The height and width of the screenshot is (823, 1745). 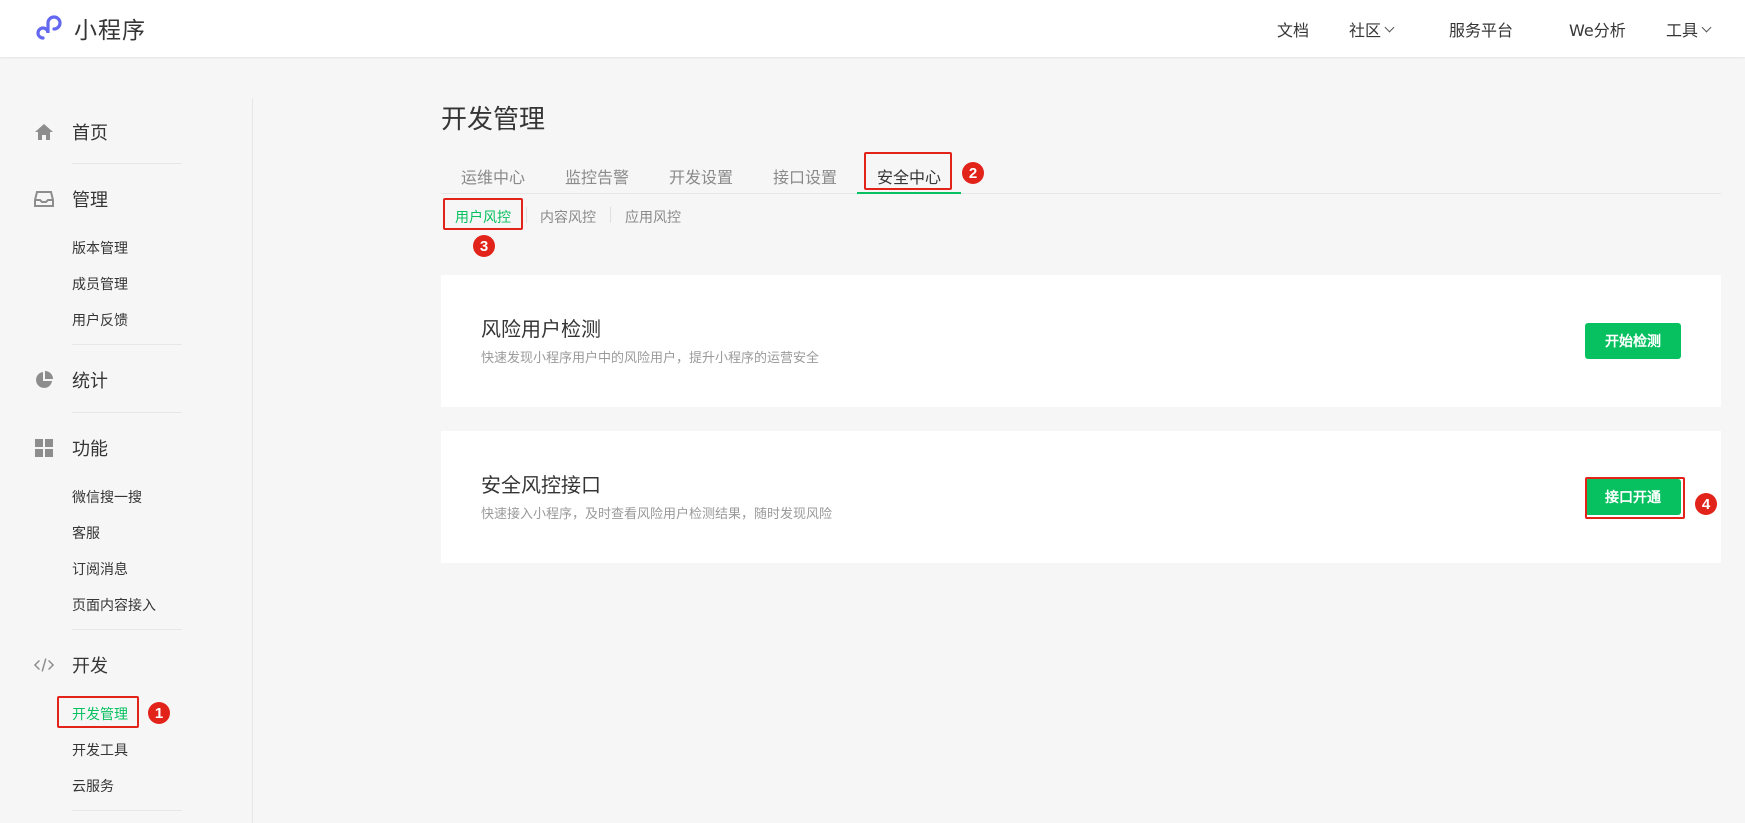 What do you see at coordinates (44, 132) in the screenshot?
I see `home-icon` at bounding box center [44, 132].